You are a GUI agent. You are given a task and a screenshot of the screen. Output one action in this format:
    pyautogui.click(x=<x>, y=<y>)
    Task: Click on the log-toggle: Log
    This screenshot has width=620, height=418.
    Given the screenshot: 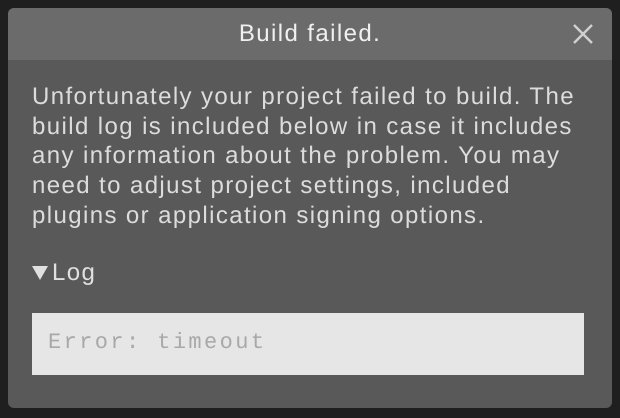 What is the action you would take?
    pyautogui.click(x=64, y=272)
    